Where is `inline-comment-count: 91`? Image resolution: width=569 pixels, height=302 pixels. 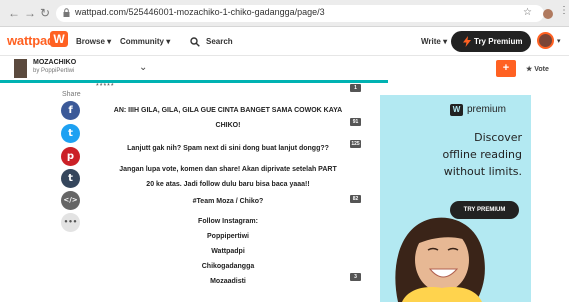 inline-comment-count: 91 is located at coordinates (355, 122).